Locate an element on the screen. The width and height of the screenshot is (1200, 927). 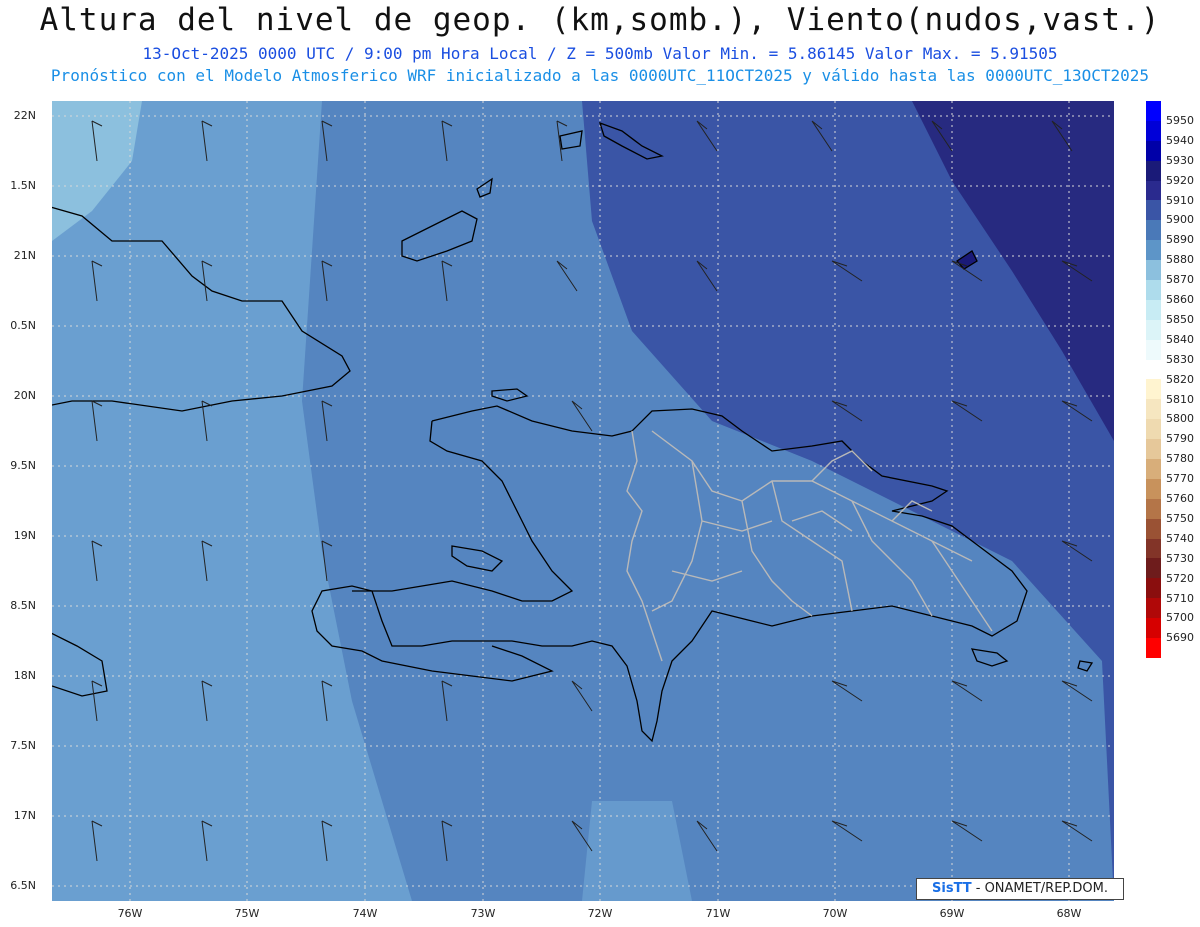
colorbar-label: 5930 is located at coordinates (1180, 160).